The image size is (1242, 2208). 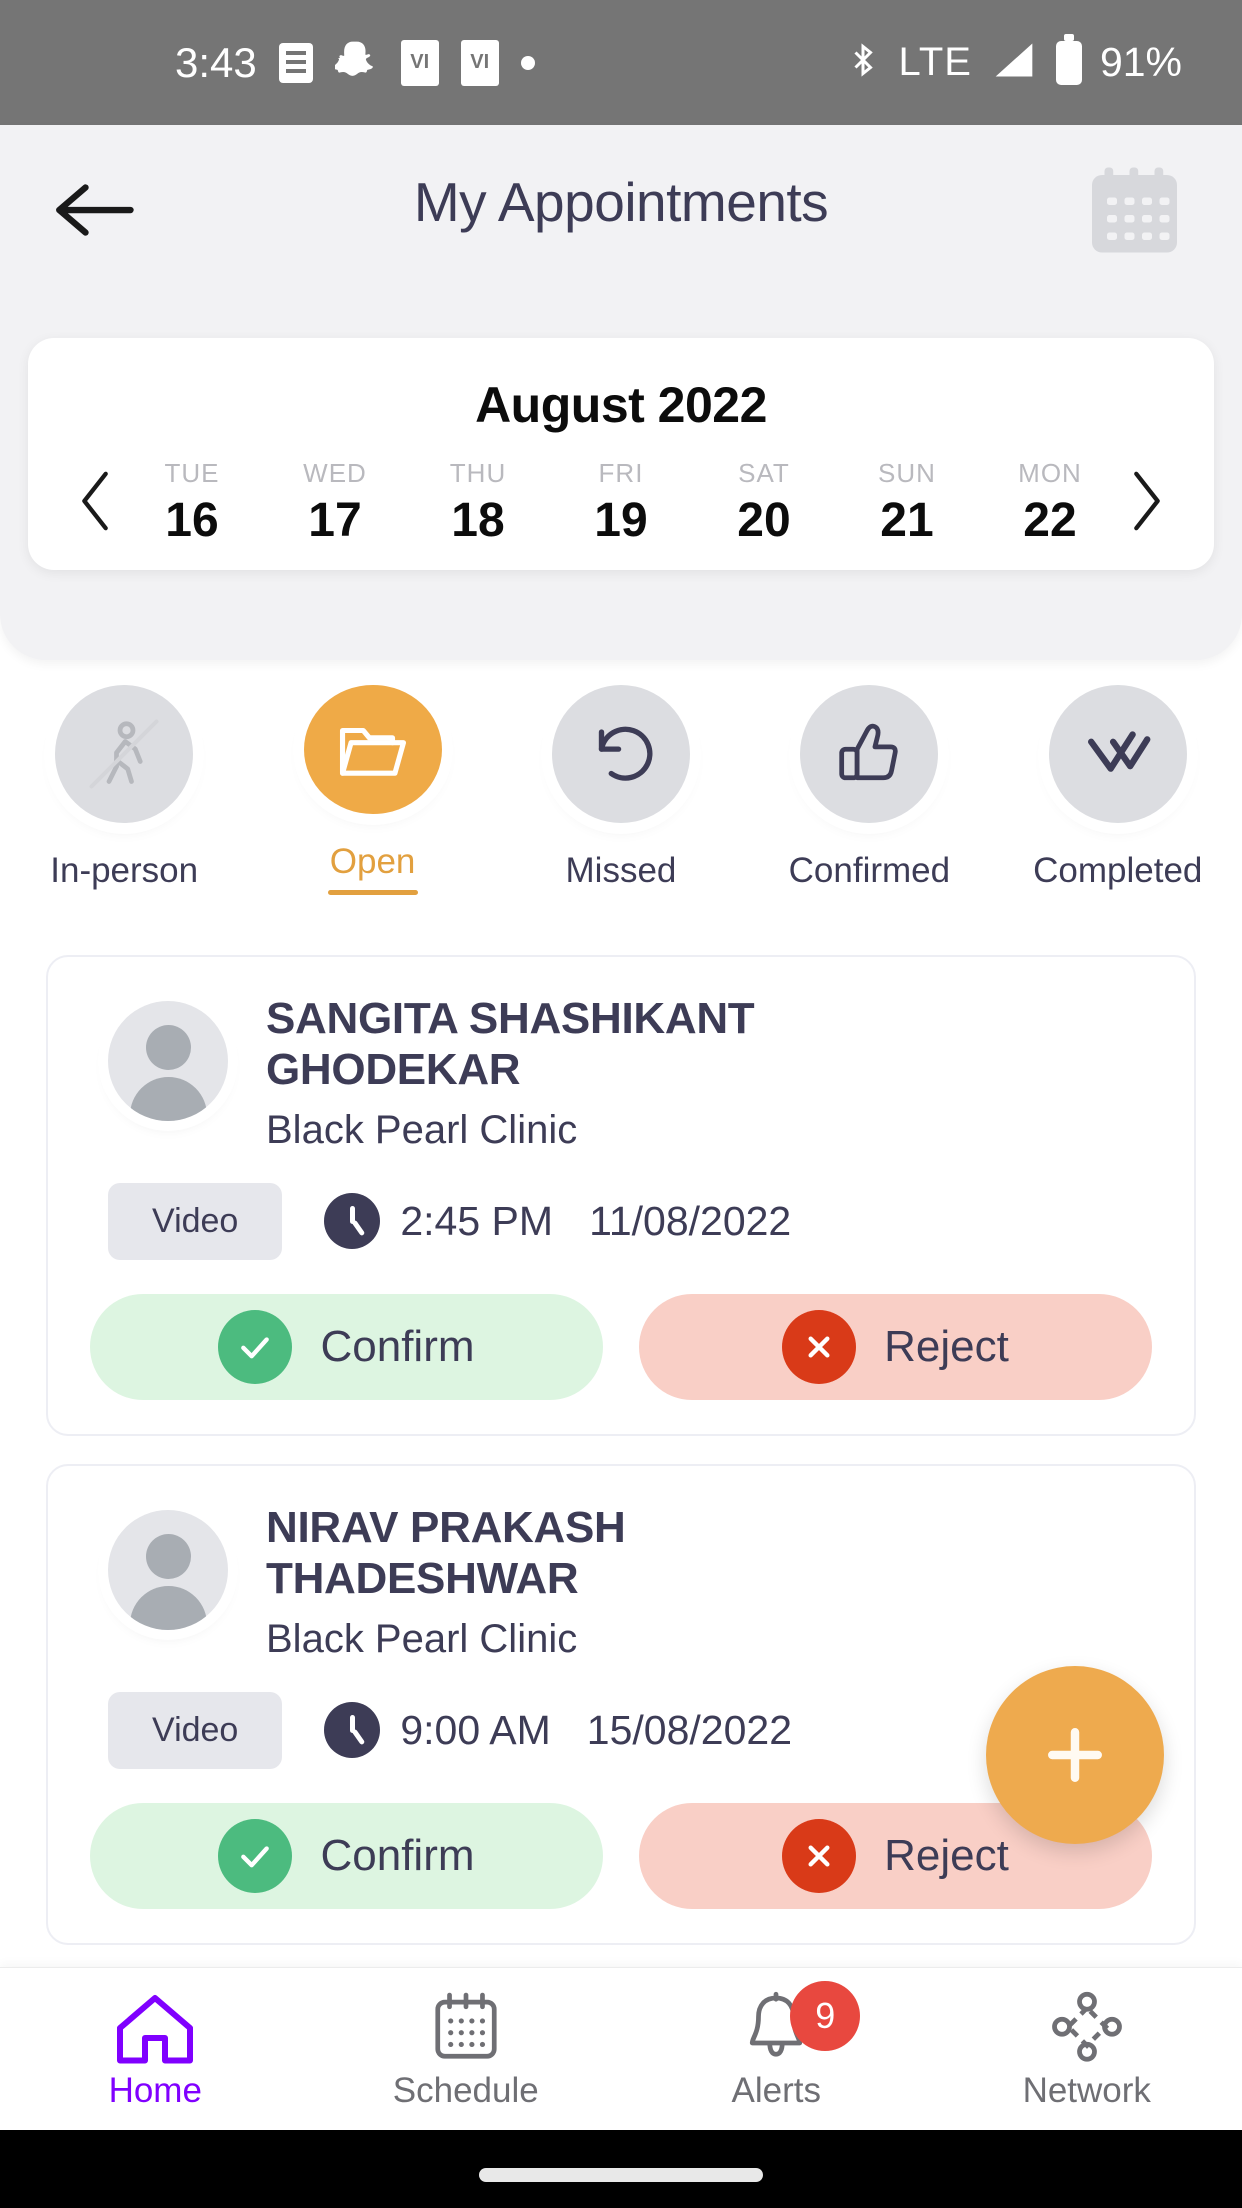 I want to click on confirm-label: Confirm, so click(x=397, y=1855).